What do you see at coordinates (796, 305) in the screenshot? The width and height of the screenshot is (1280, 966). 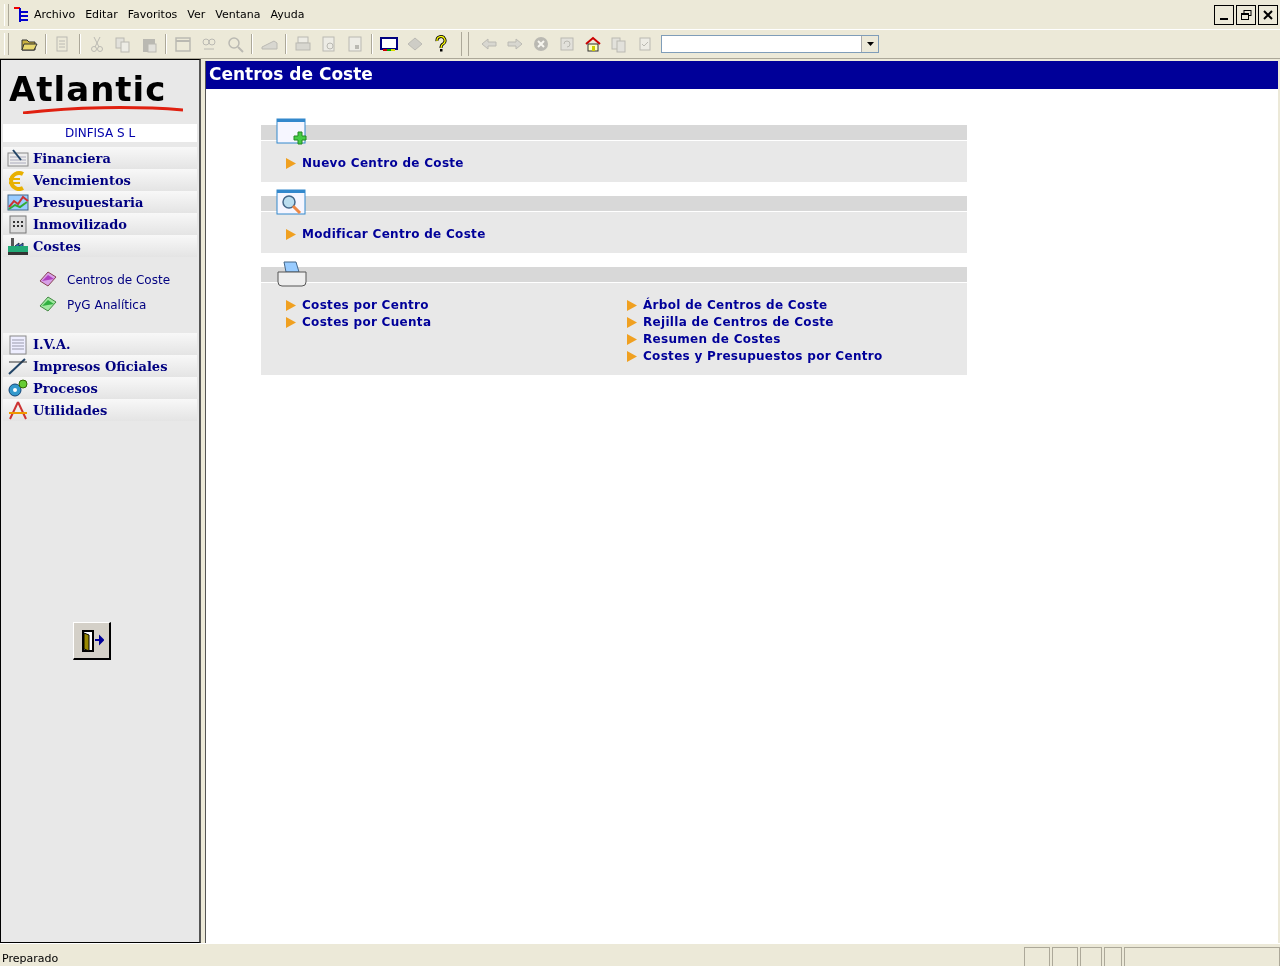 I see `action-link: Árbol de Centros de Coste` at bounding box center [796, 305].